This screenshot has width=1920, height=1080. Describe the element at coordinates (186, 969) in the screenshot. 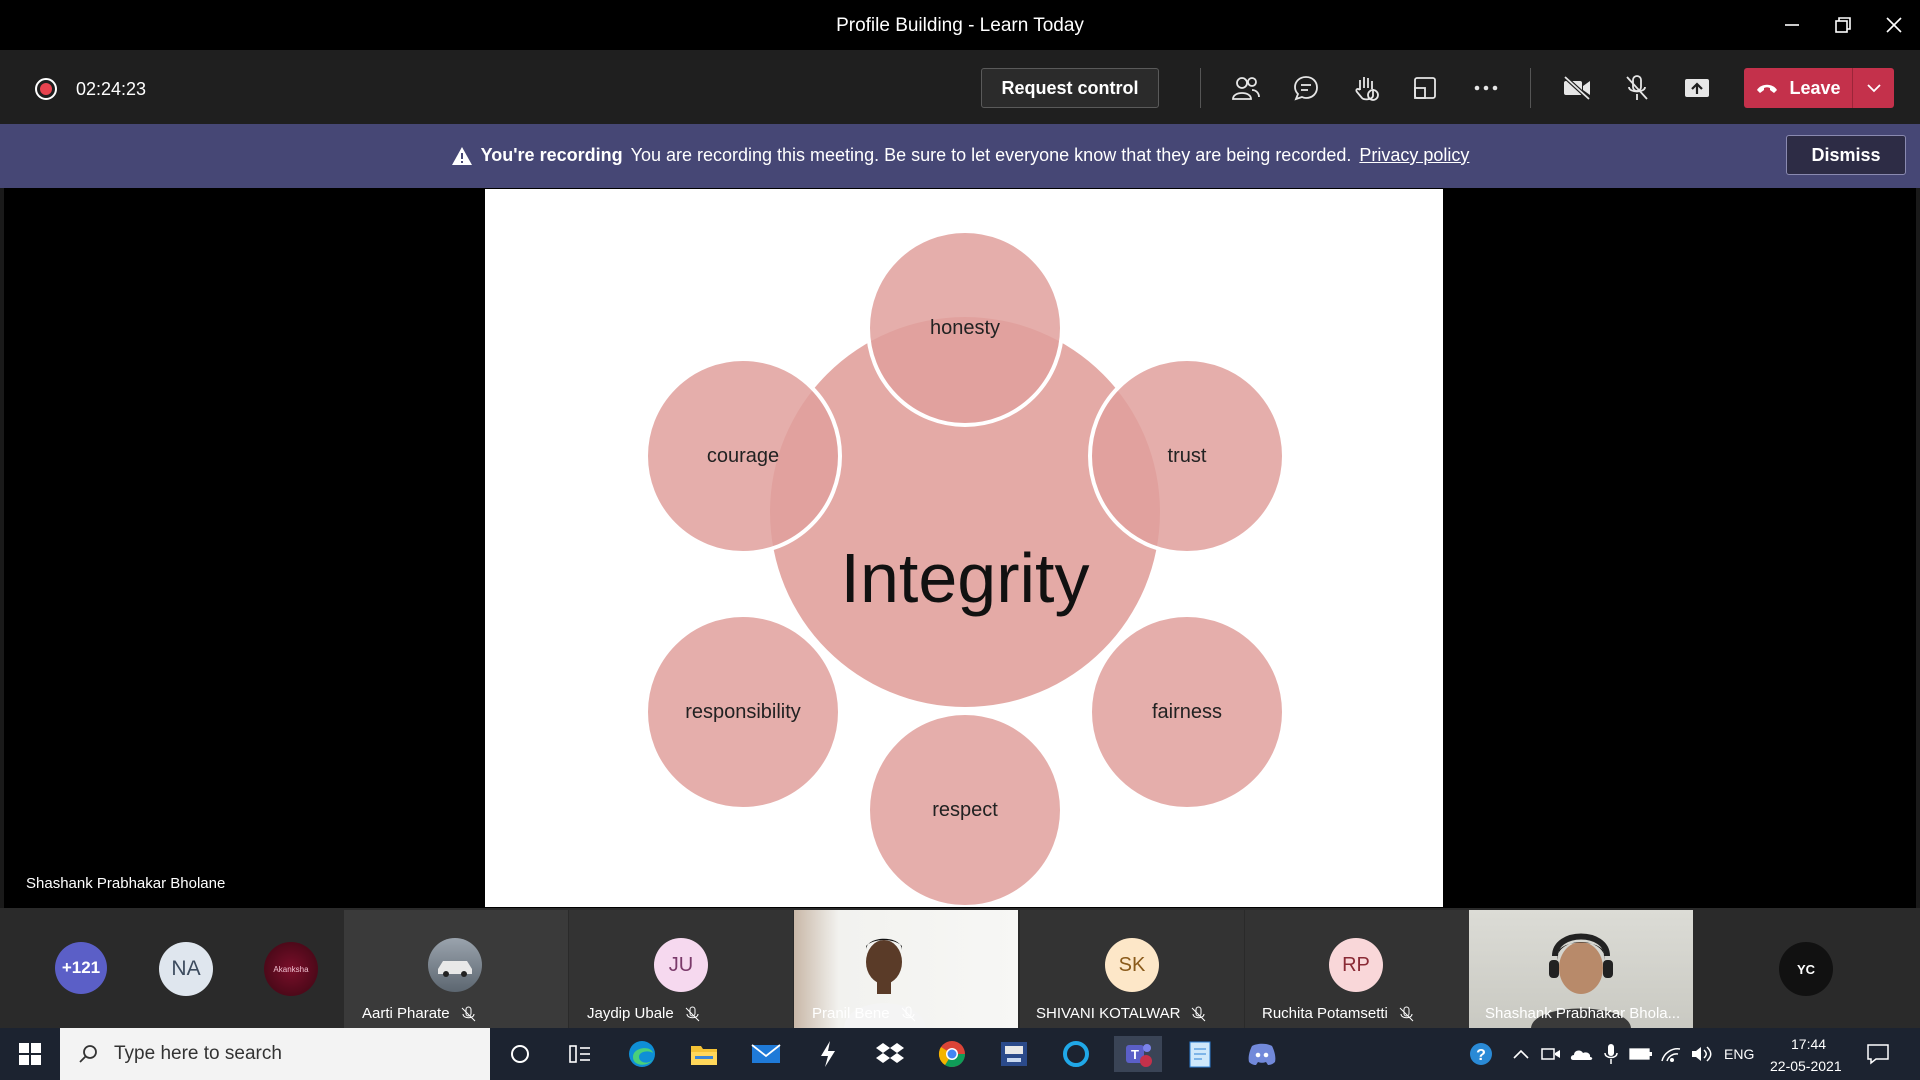

I see `avatar-na: NA` at that location.